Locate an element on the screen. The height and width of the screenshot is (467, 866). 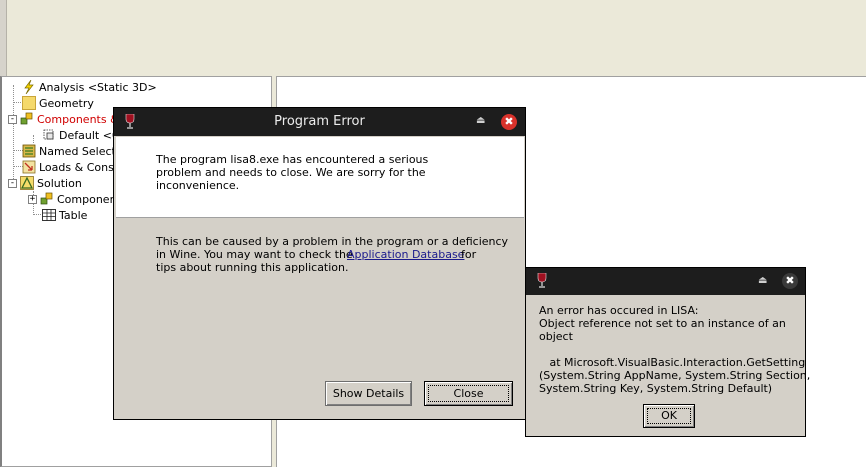
tree-item-named-selections: Named Selectio is located at coordinates (74, 151).